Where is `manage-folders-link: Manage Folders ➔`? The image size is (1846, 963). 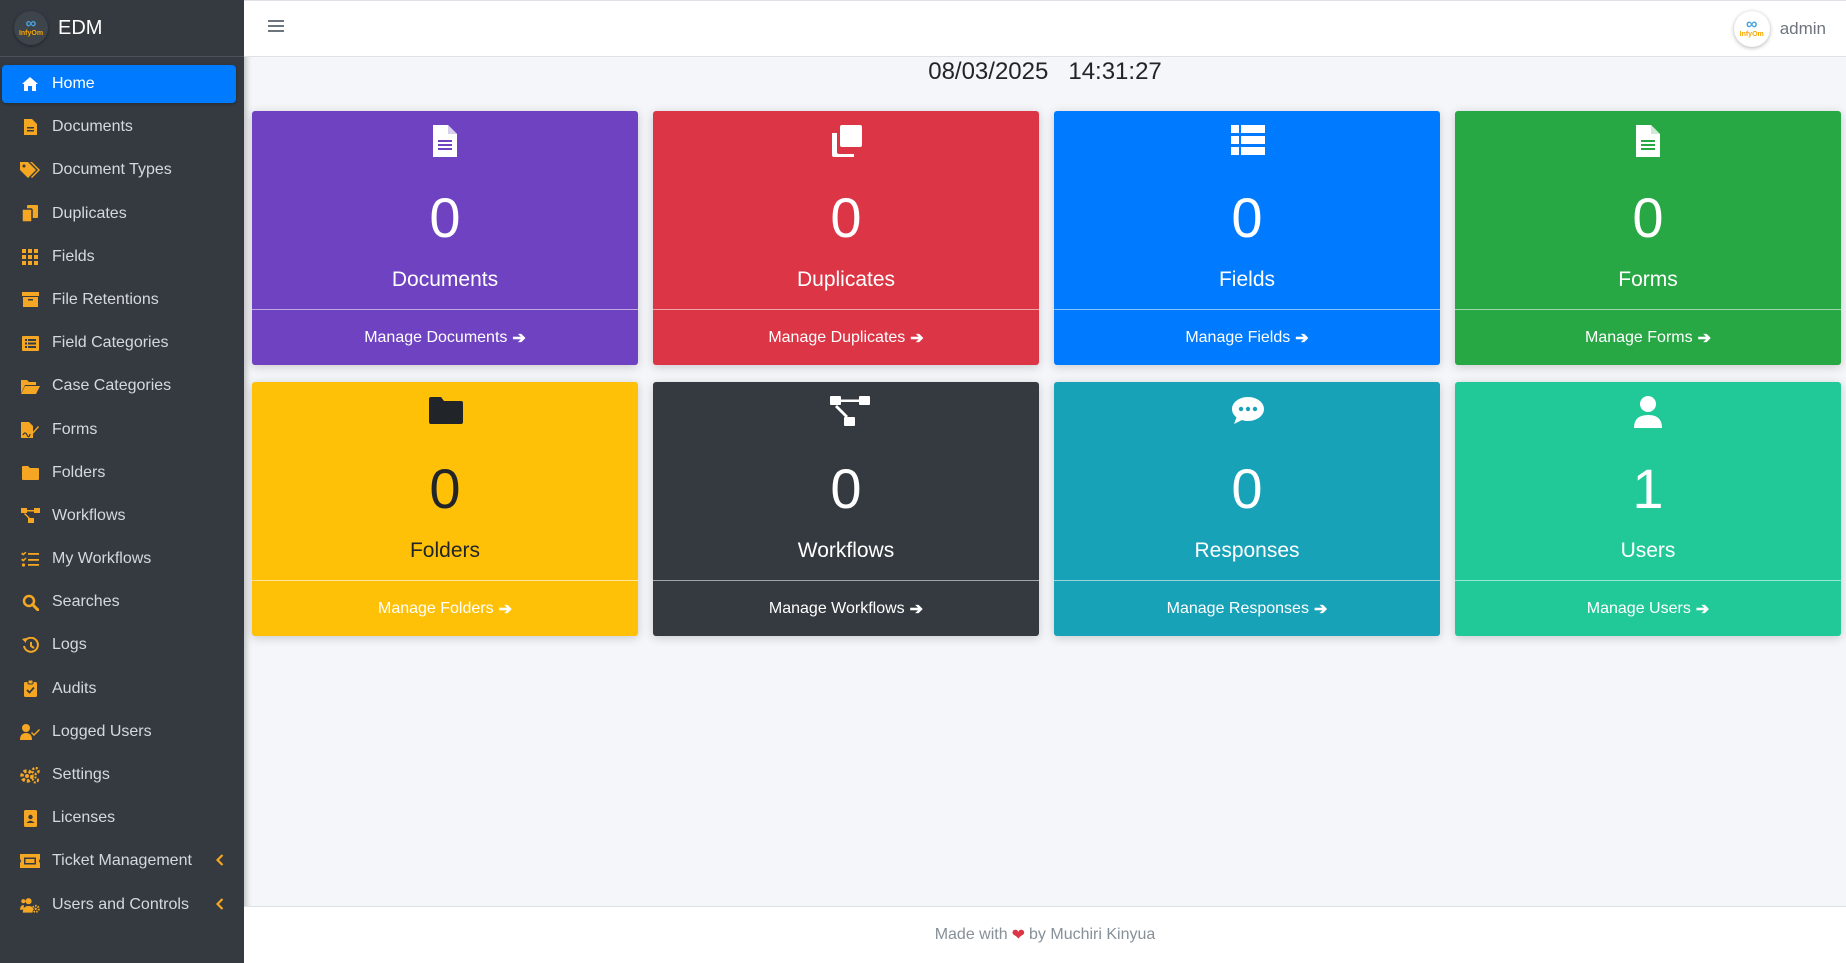 manage-folders-link: Manage Folders ➔ is located at coordinates (445, 608).